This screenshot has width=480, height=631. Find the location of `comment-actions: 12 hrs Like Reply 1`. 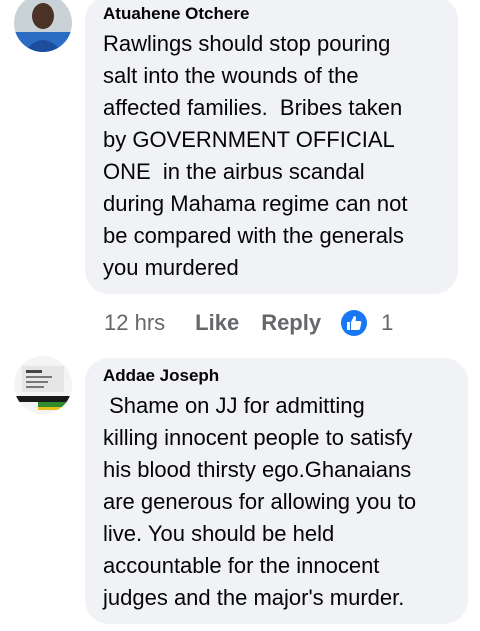

comment-actions: 12 hrs Like Reply 1 is located at coordinates (248, 323).